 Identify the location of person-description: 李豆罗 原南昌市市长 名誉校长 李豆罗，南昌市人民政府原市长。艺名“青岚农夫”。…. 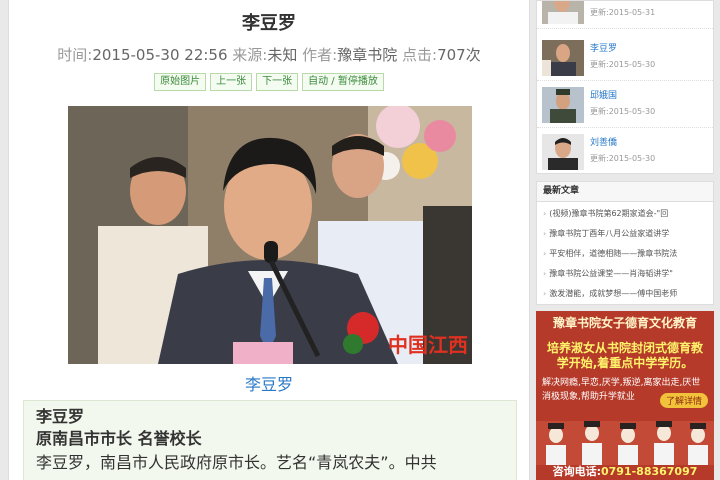
(270, 440).